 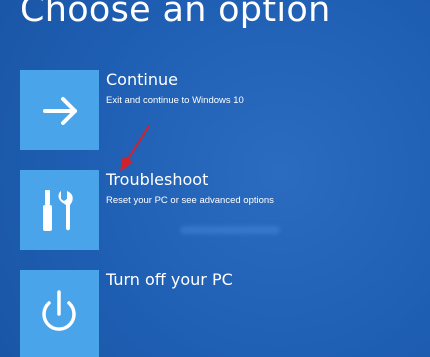 What do you see at coordinates (175, 15) in the screenshot?
I see `page-title: Choose an option` at bounding box center [175, 15].